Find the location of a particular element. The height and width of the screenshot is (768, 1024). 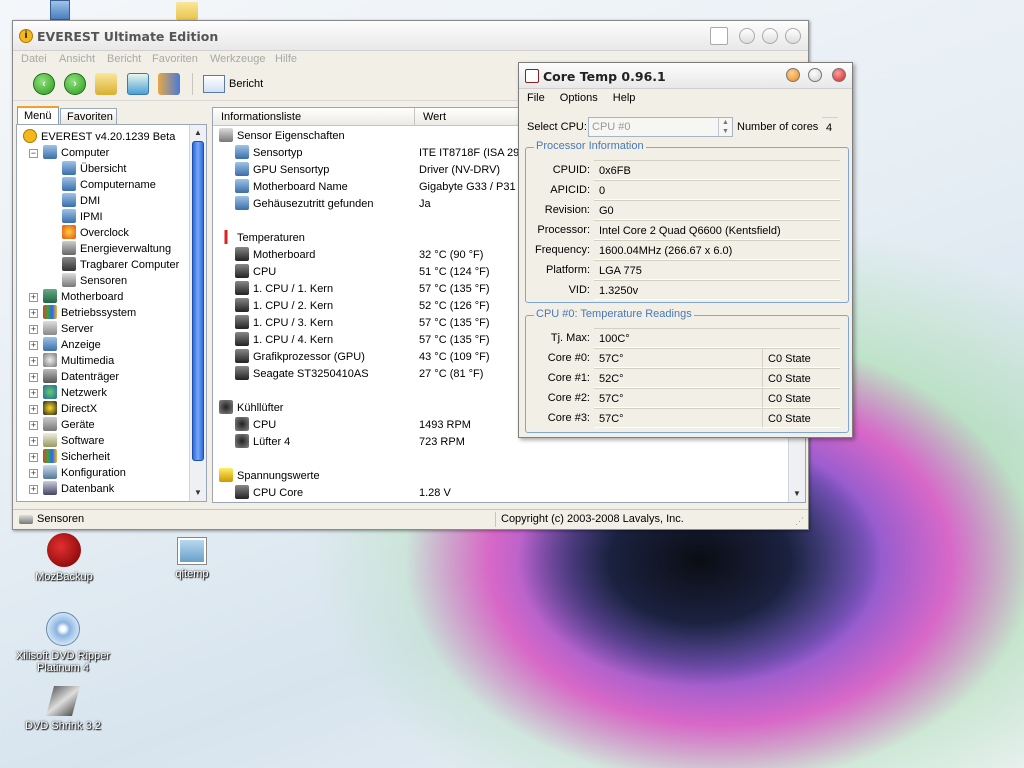

tree-item: Anzeige is located at coordinates (72, 345).